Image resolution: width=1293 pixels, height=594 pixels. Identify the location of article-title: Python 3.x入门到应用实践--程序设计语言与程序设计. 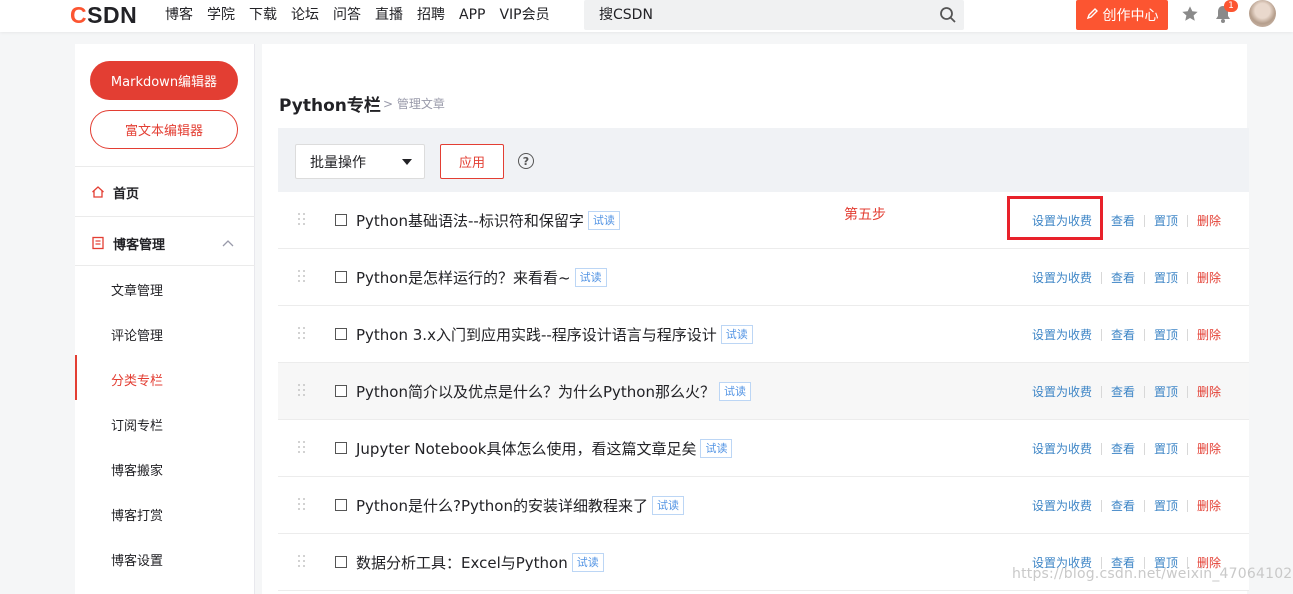
(536, 334).